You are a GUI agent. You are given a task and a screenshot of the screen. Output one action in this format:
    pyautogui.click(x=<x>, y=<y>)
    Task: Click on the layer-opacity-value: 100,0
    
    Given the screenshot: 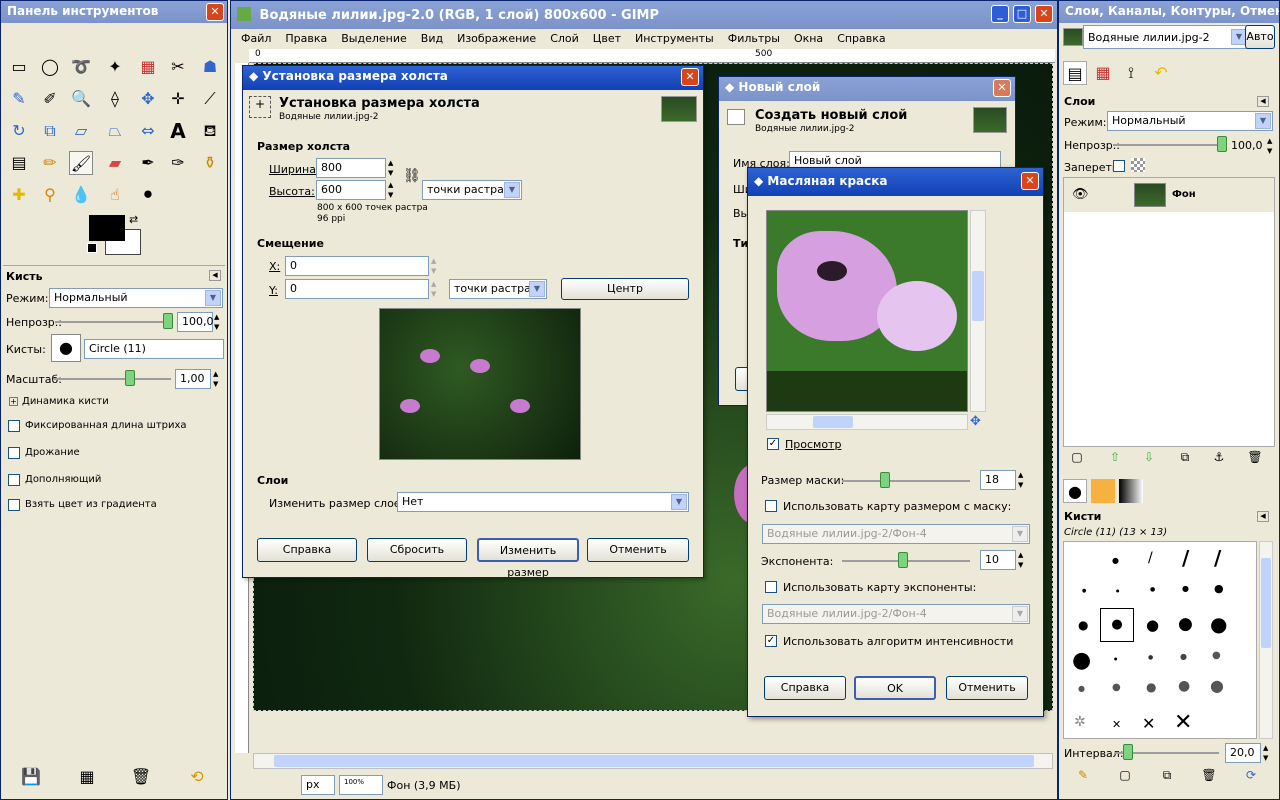 What is the action you would take?
    pyautogui.click(x=1247, y=145)
    